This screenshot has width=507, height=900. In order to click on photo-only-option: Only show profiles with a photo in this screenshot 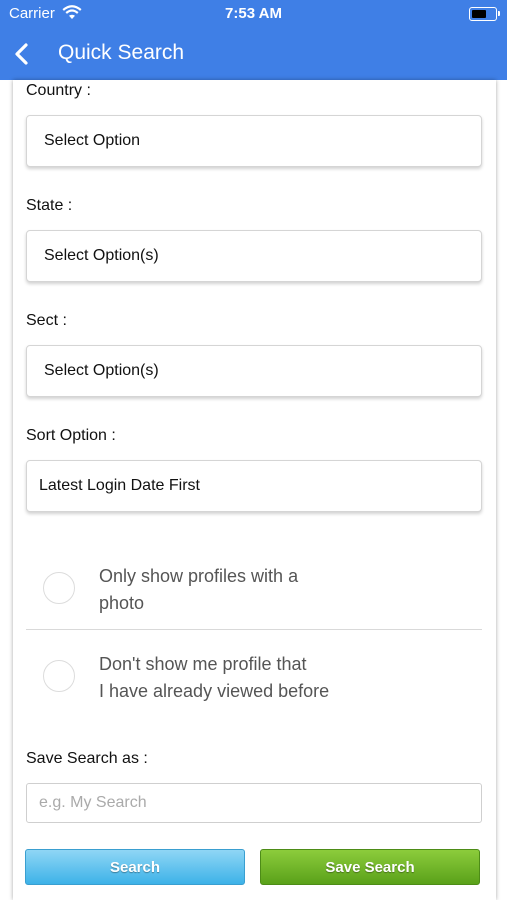, I will do `click(254, 582)`.